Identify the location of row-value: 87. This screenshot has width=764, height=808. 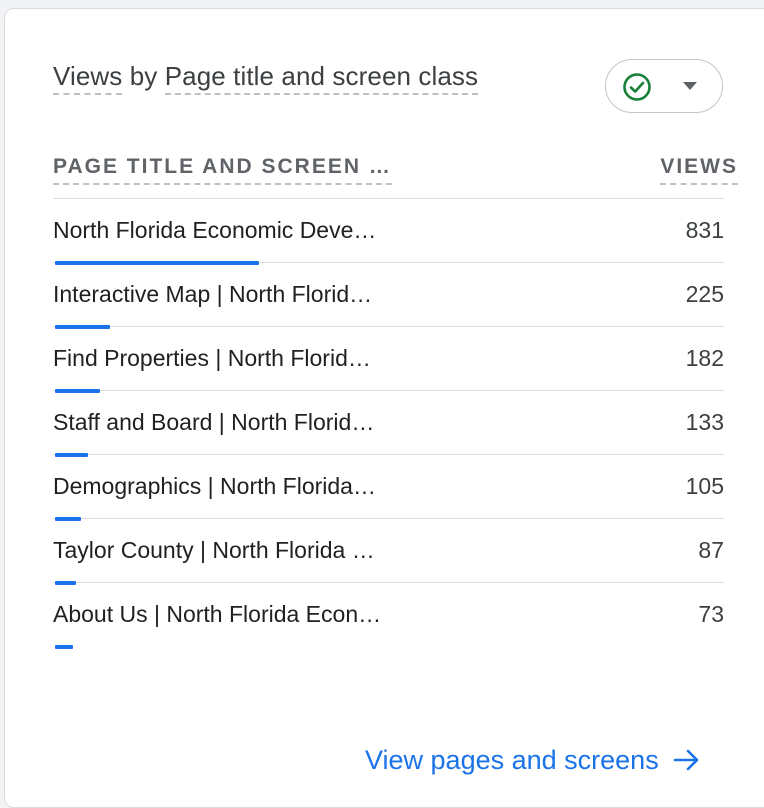
(711, 550).